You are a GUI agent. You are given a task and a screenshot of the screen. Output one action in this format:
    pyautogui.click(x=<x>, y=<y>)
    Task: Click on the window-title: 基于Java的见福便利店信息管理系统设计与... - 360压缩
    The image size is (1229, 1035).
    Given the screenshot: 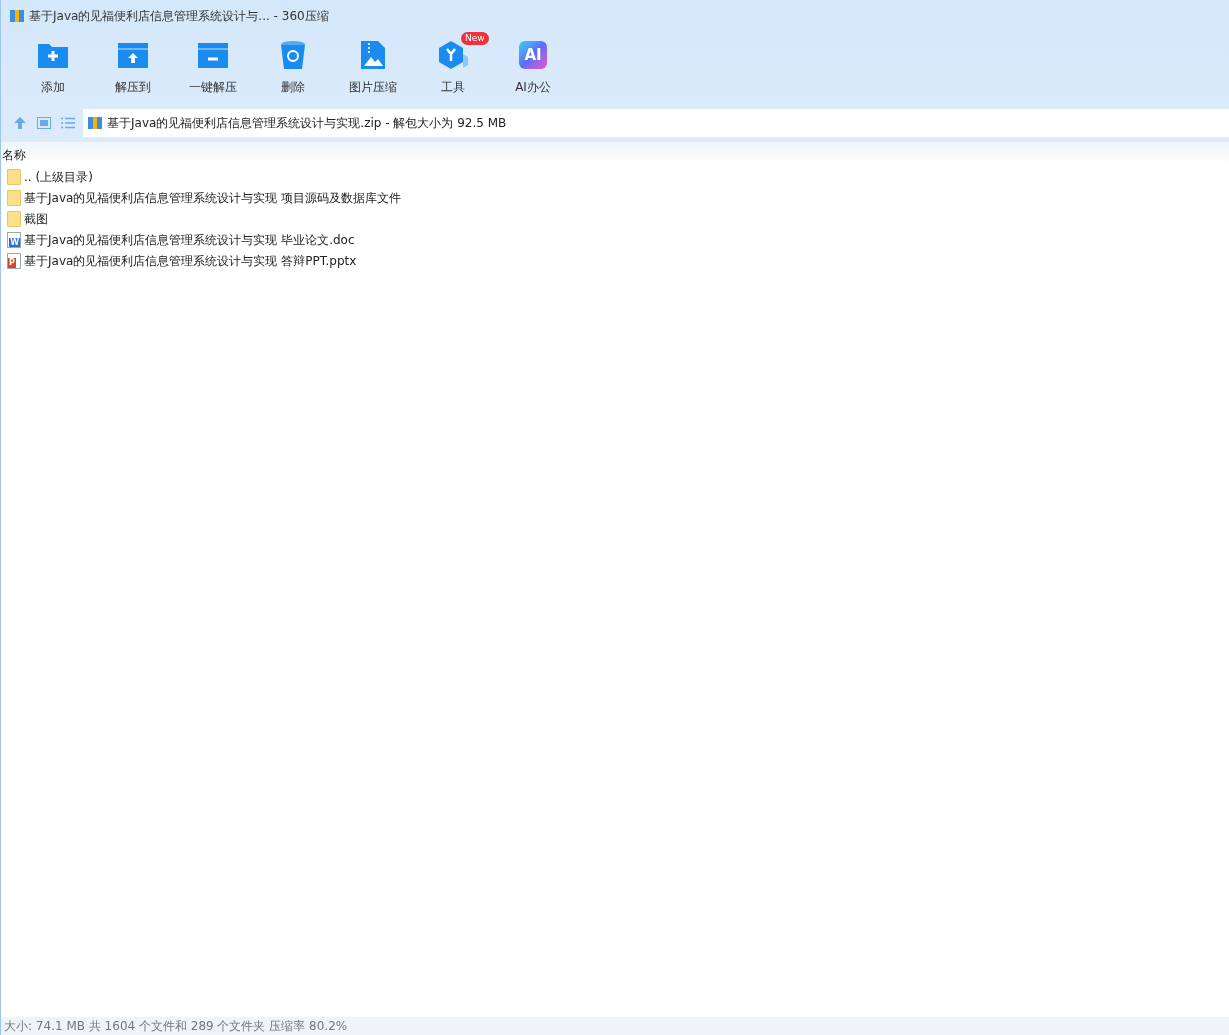 What is the action you would take?
    pyautogui.click(x=179, y=16)
    